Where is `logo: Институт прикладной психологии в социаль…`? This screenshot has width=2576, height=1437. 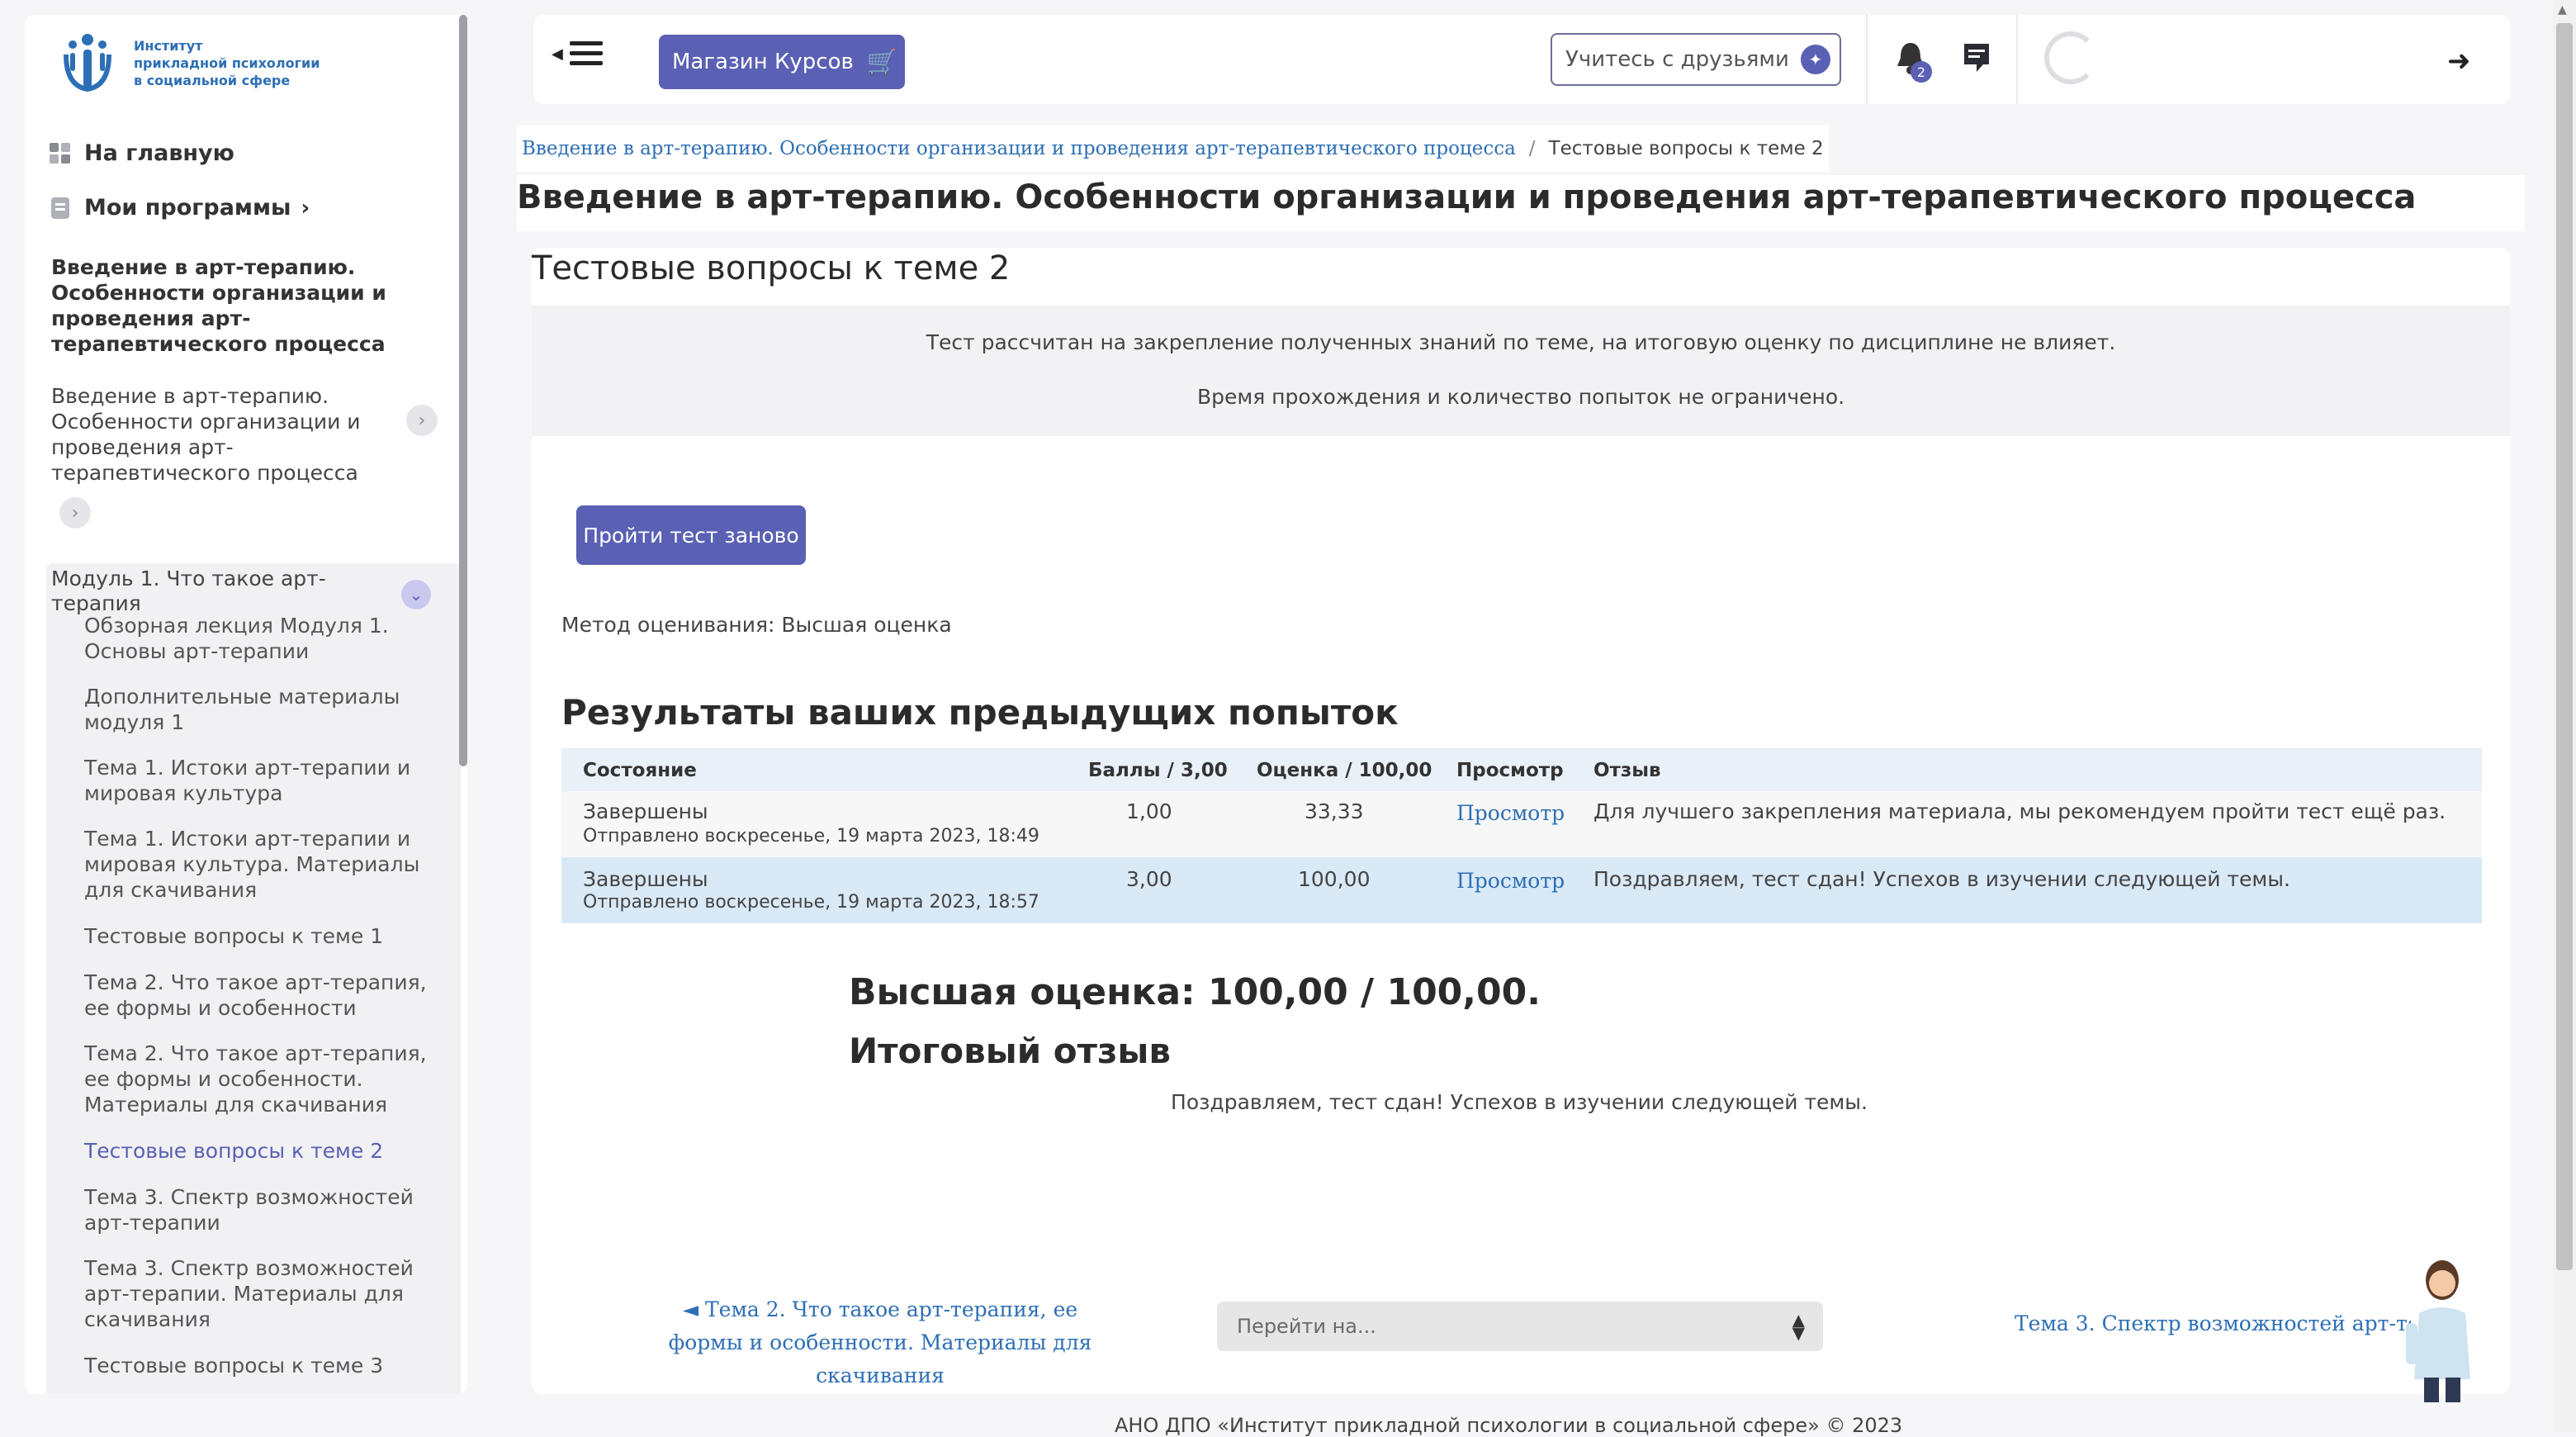
logo: Институт прикладной психологии в социаль… is located at coordinates (187, 63).